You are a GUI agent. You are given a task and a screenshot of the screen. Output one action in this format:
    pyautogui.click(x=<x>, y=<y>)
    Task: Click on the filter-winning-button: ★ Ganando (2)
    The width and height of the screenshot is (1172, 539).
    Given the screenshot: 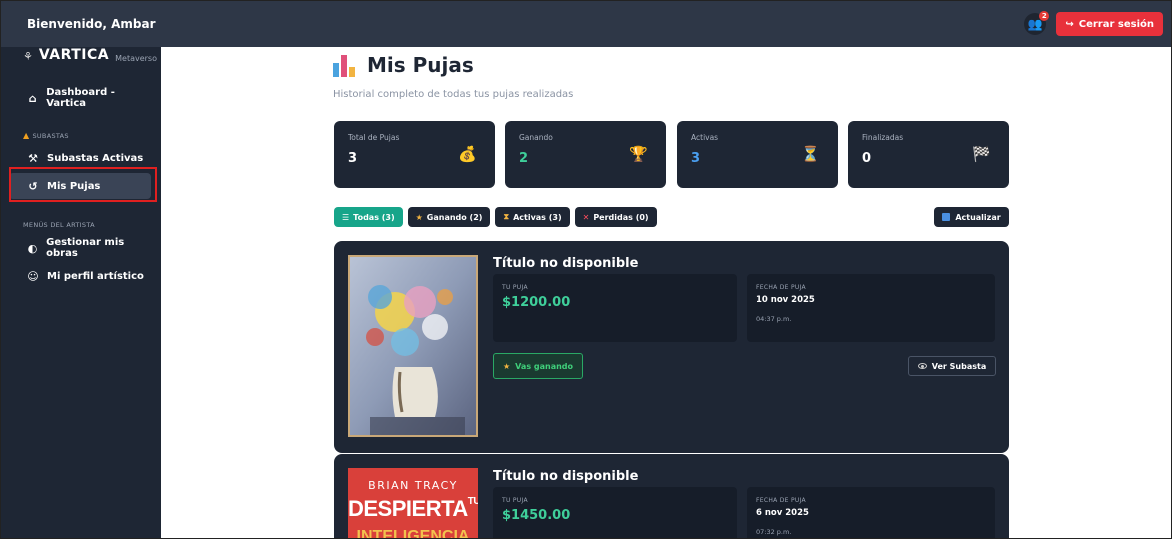 What is the action you would take?
    pyautogui.click(x=449, y=217)
    